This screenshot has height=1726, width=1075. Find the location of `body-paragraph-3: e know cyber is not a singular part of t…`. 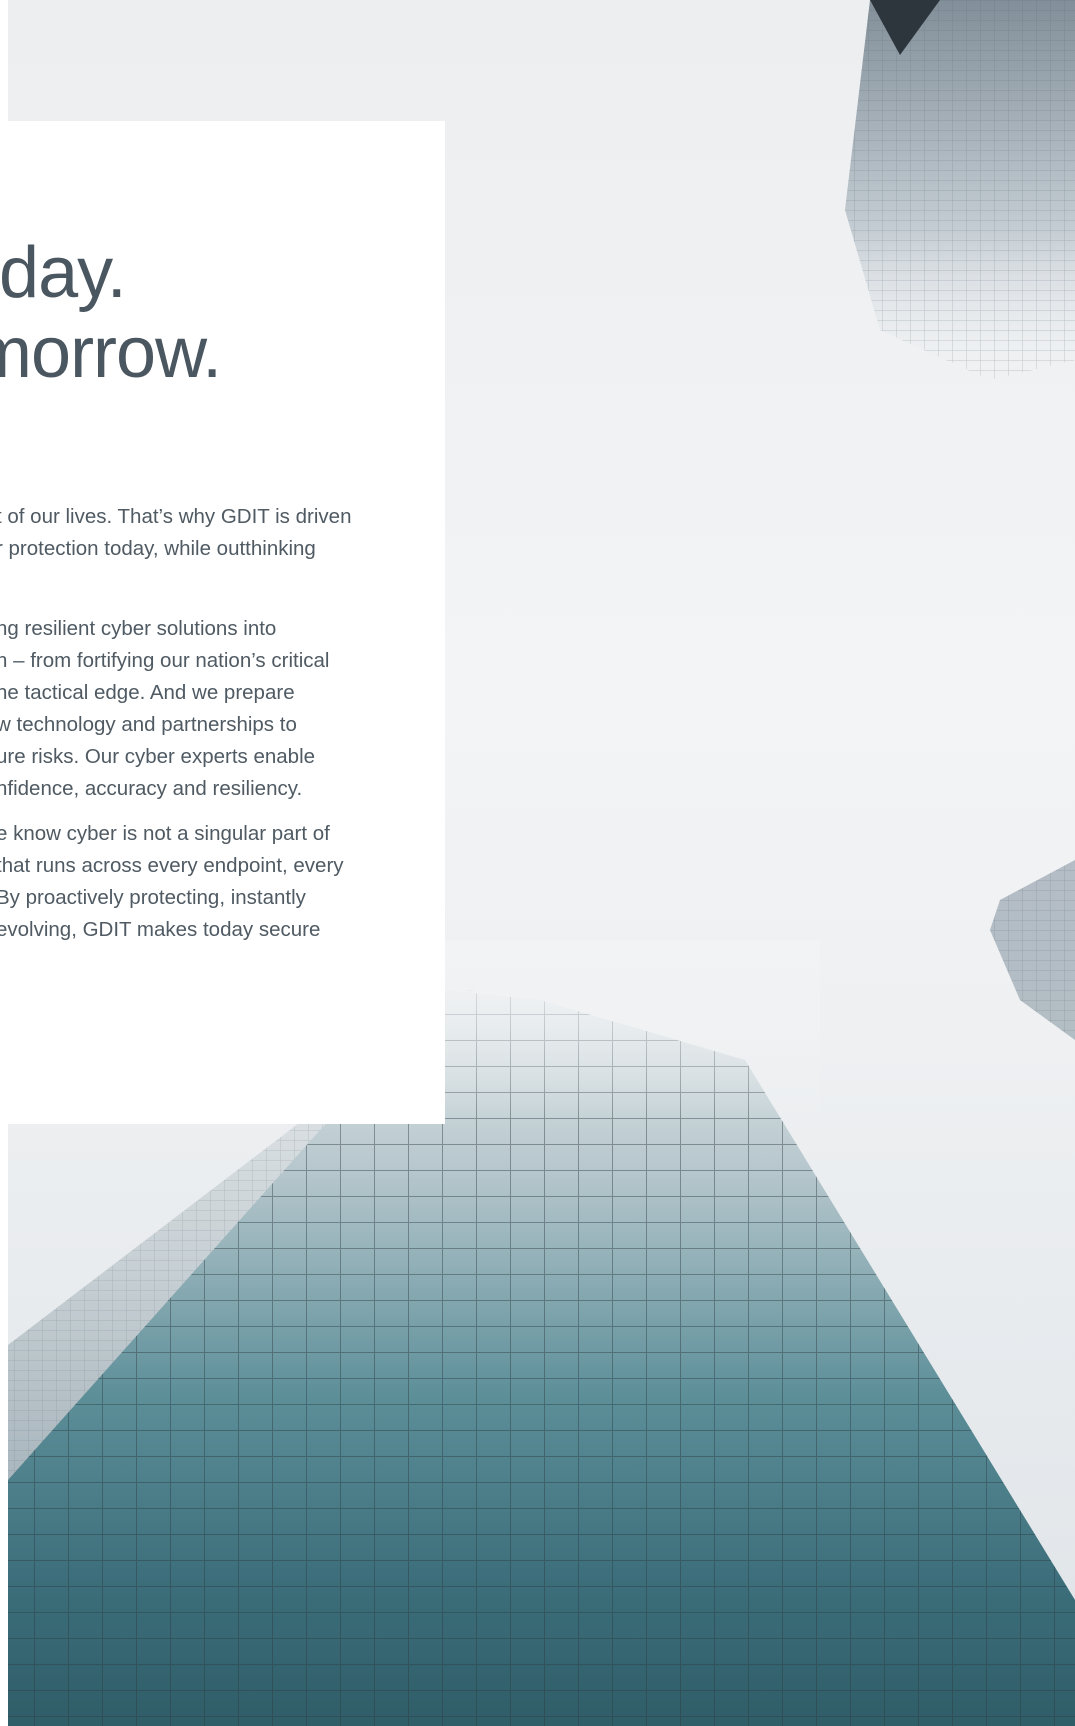

body-paragraph-3: e know cyber is not a singular part of t… is located at coordinates (222, 882).